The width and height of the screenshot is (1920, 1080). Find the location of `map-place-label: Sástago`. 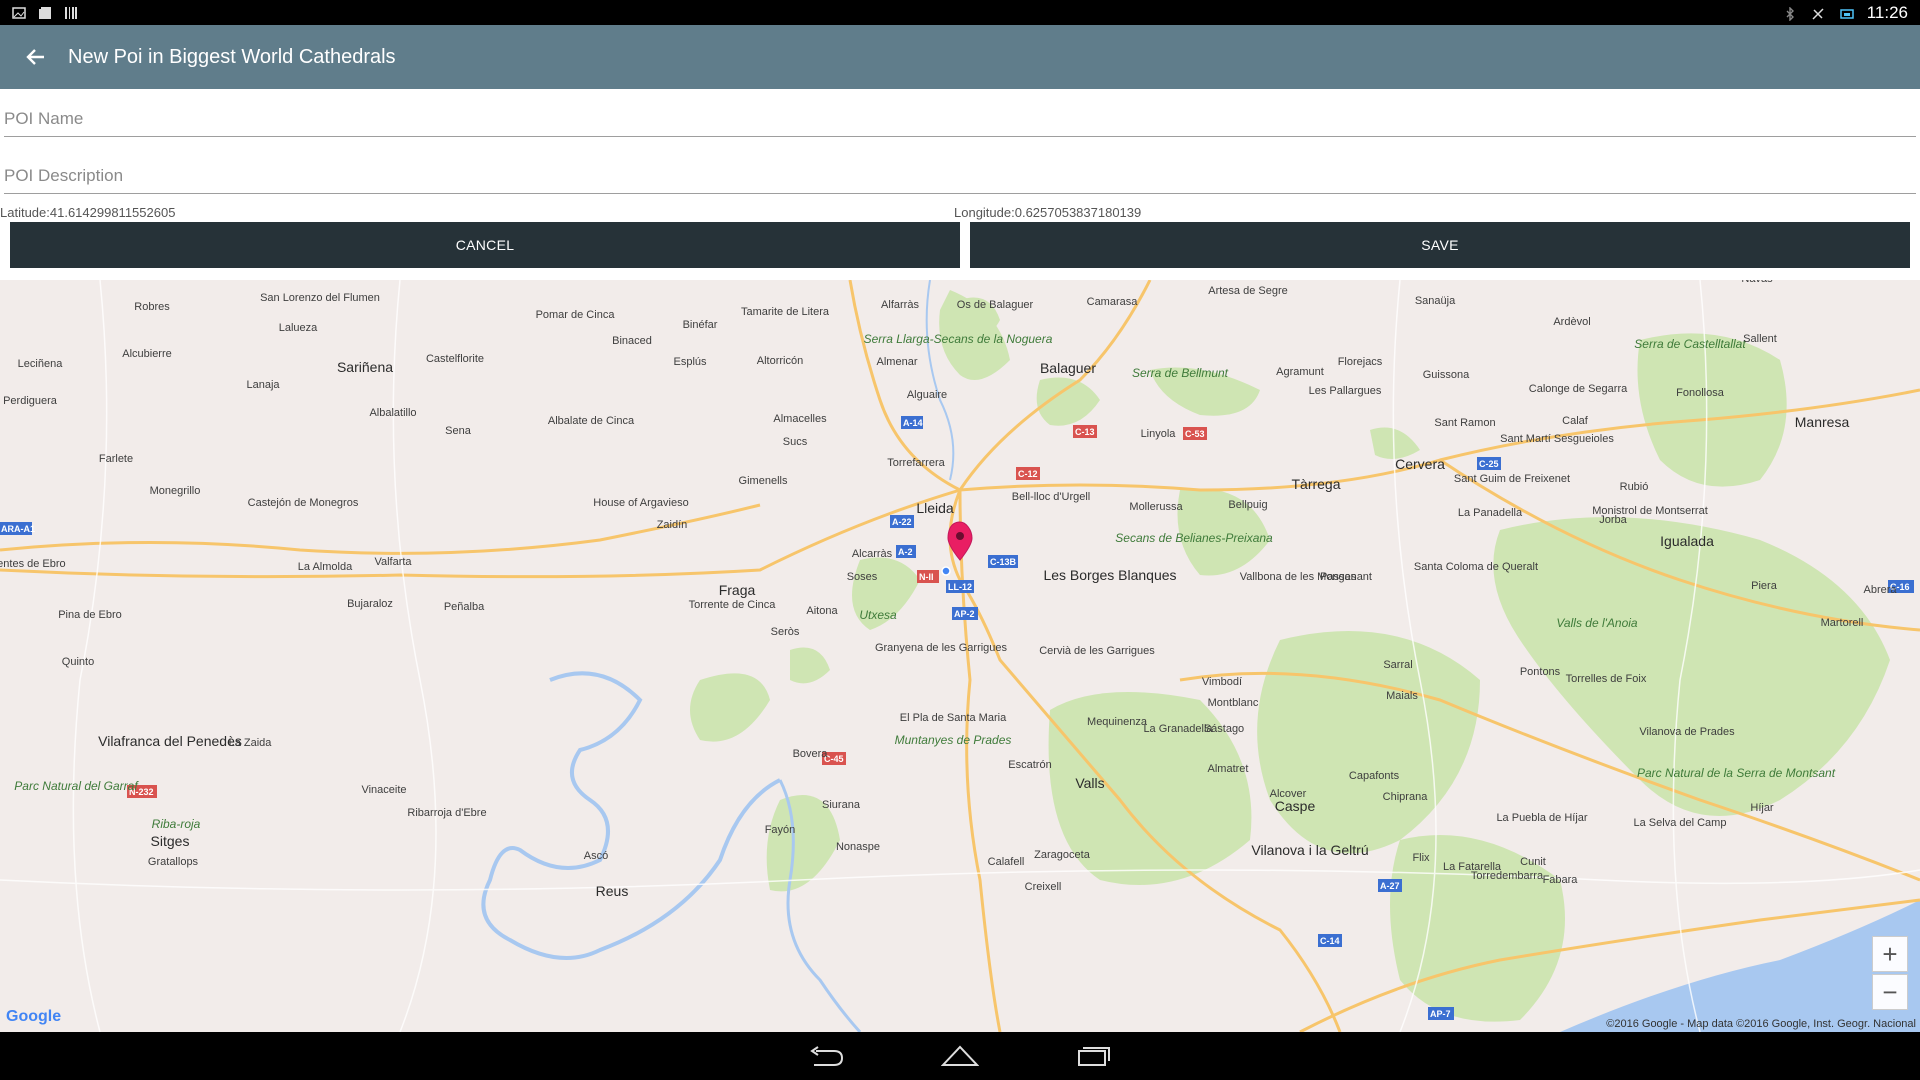

map-place-label: Sástago is located at coordinates (1224, 729).